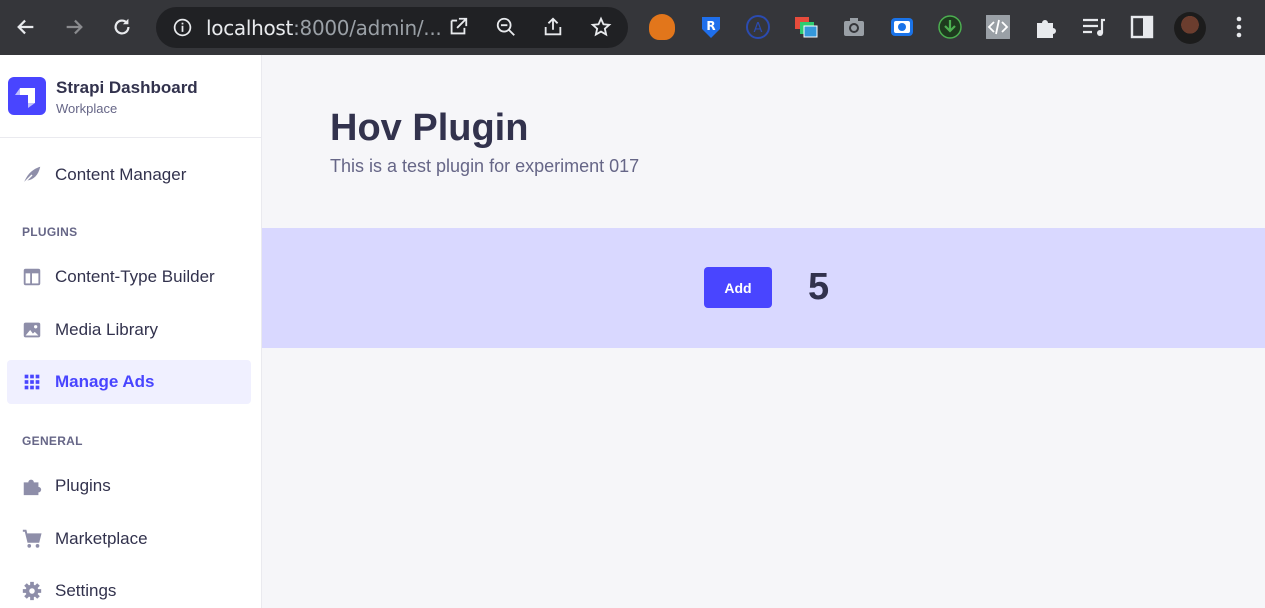 The height and width of the screenshot is (608, 1265). I want to click on url-host: localhost, so click(250, 28).